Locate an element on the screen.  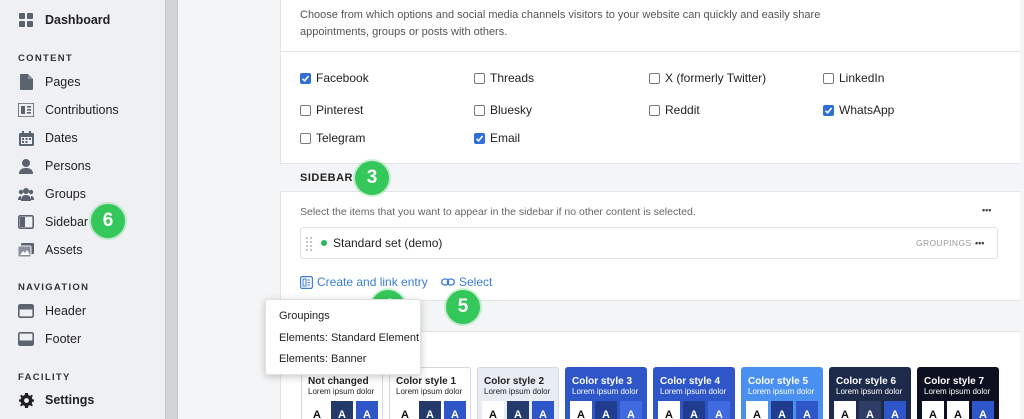
share-option-telegram: Telegram is located at coordinates (332, 138).